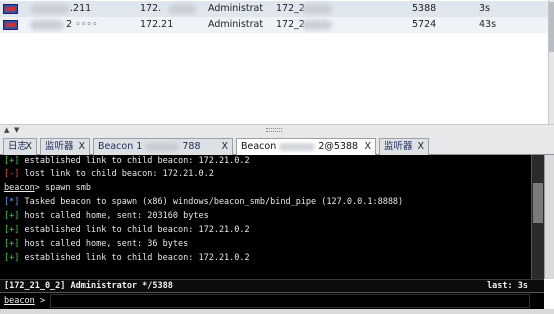 Image resolution: width=554 pixels, height=314 pixels. Describe the element at coordinates (16, 130) in the screenshot. I see `collapse-down-icon: ▼` at that location.